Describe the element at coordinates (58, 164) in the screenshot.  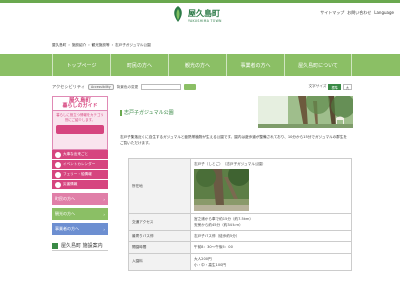
I see `calendar-icon` at that location.